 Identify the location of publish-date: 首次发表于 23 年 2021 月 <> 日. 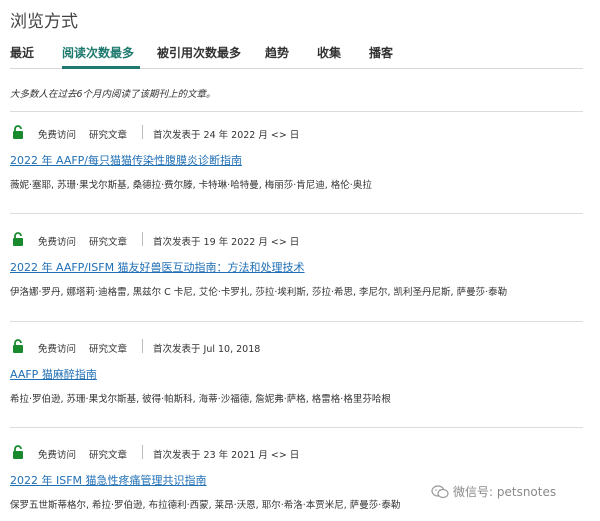
(226, 455).